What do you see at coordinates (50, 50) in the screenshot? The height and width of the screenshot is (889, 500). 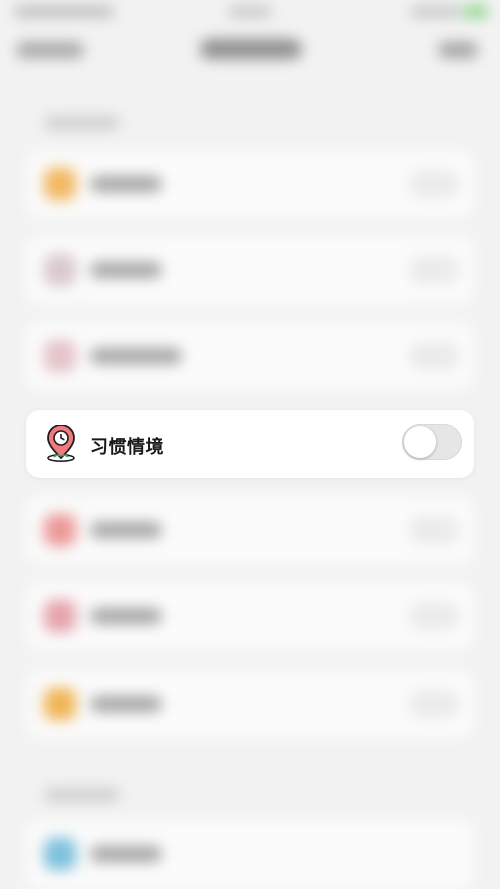 I see `back-button` at bounding box center [50, 50].